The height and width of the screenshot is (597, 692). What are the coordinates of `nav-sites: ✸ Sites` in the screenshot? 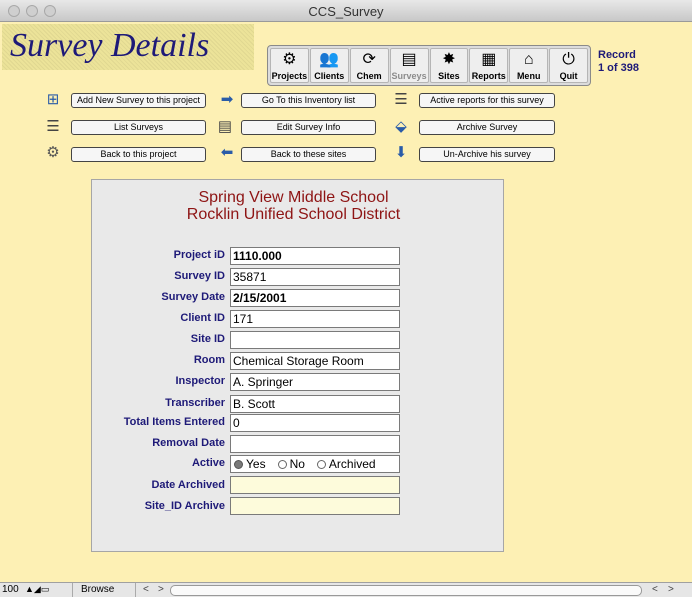 It's located at (449, 65).